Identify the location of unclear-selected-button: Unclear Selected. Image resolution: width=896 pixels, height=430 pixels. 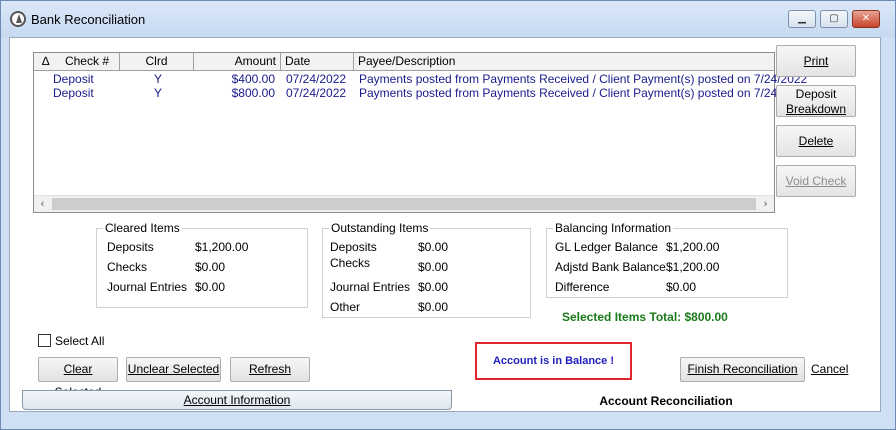
(173, 369).